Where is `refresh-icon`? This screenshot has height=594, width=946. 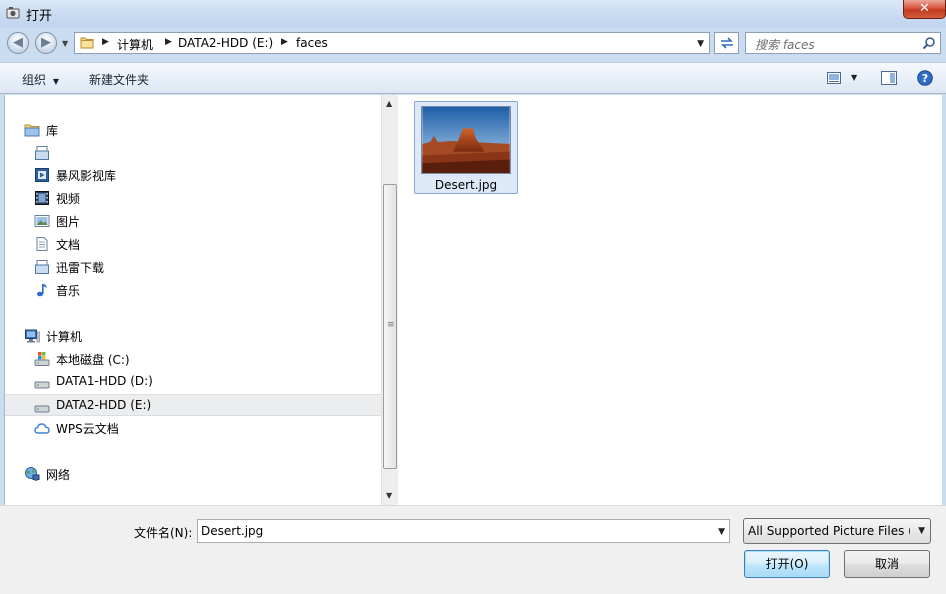
refresh-icon is located at coordinates (727, 43).